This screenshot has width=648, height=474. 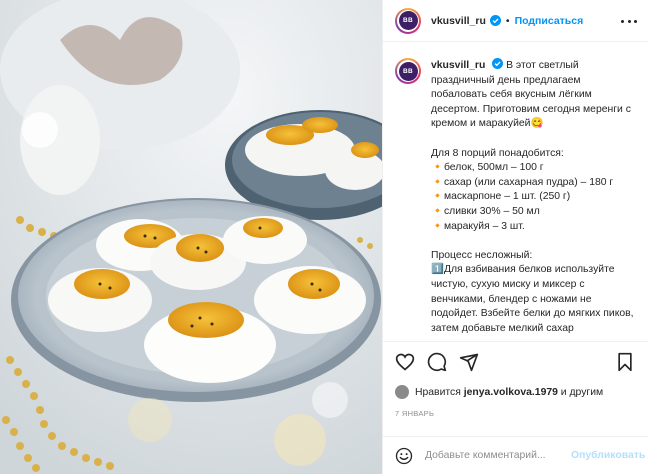 What do you see at coordinates (515, 361) in the screenshot?
I see `post-actions` at bounding box center [515, 361].